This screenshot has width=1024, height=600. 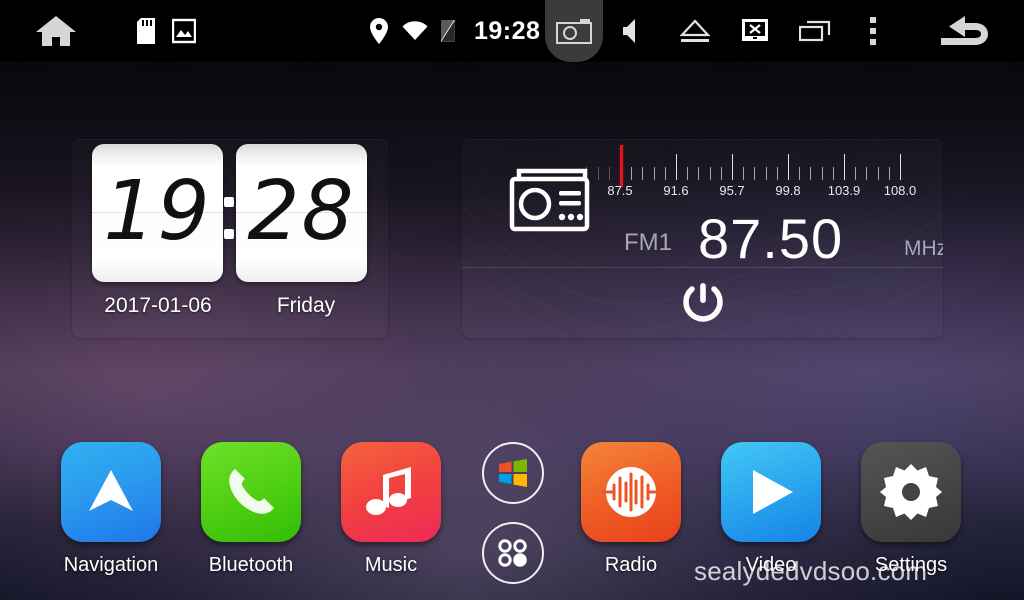 What do you see at coordinates (513, 507) in the screenshot?
I see `mini-button-stack` at bounding box center [513, 507].